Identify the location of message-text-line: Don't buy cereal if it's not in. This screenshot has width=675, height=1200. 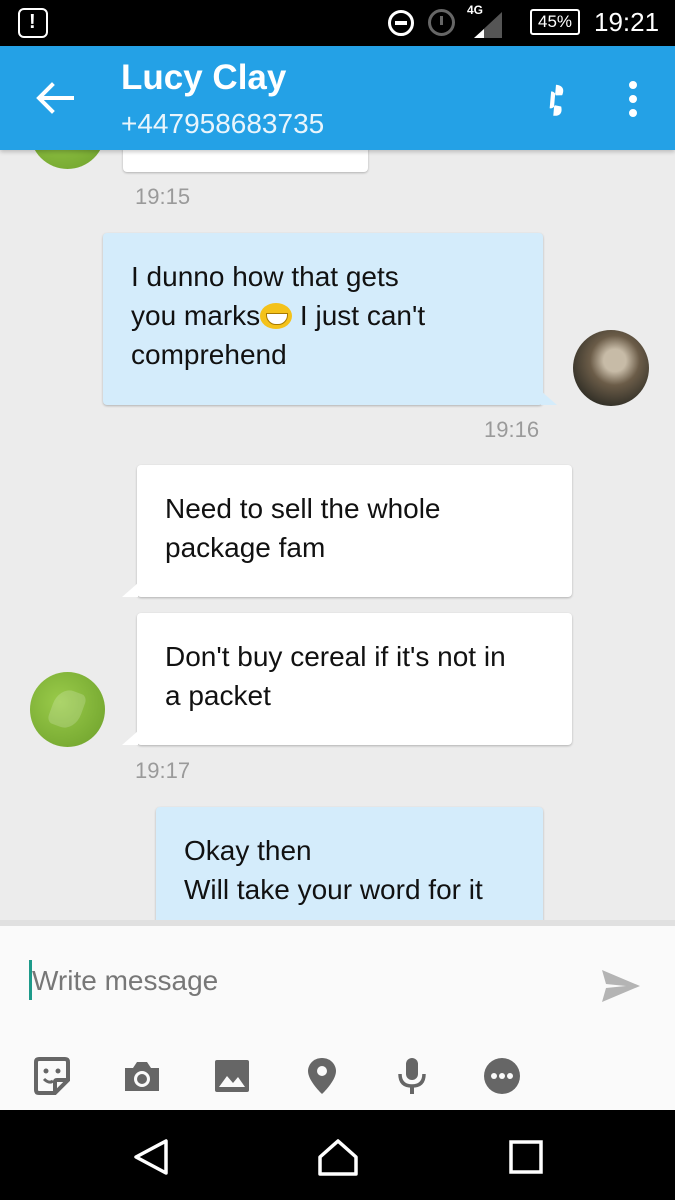
(335, 656).